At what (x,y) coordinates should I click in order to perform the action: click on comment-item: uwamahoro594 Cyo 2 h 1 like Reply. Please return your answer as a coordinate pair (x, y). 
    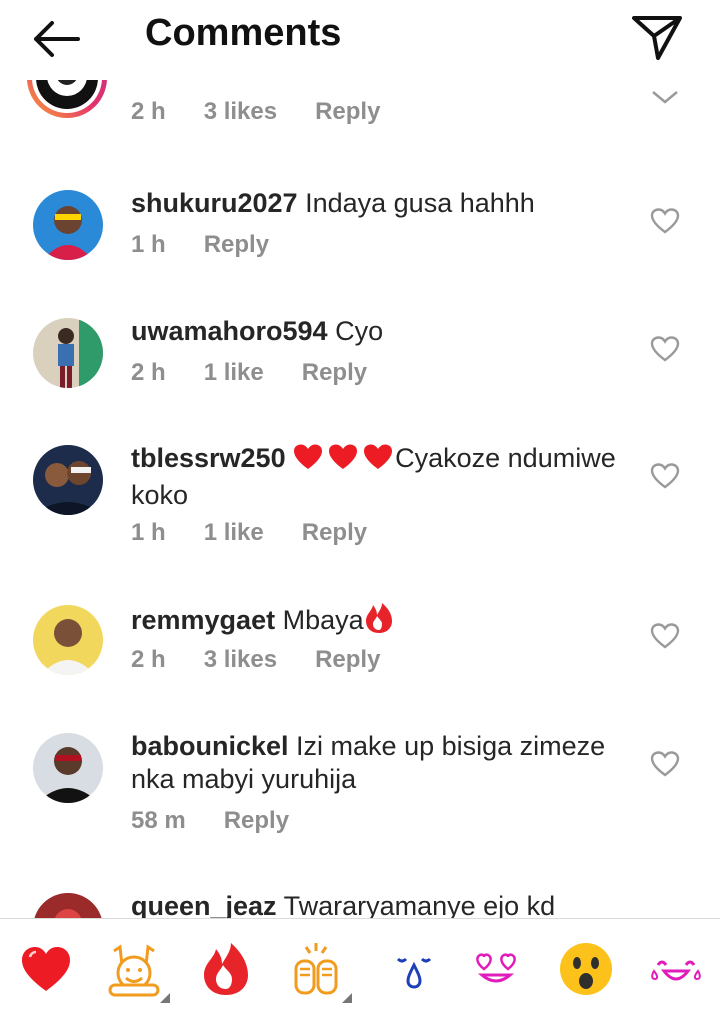
    Looking at the image, I should click on (360, 360).